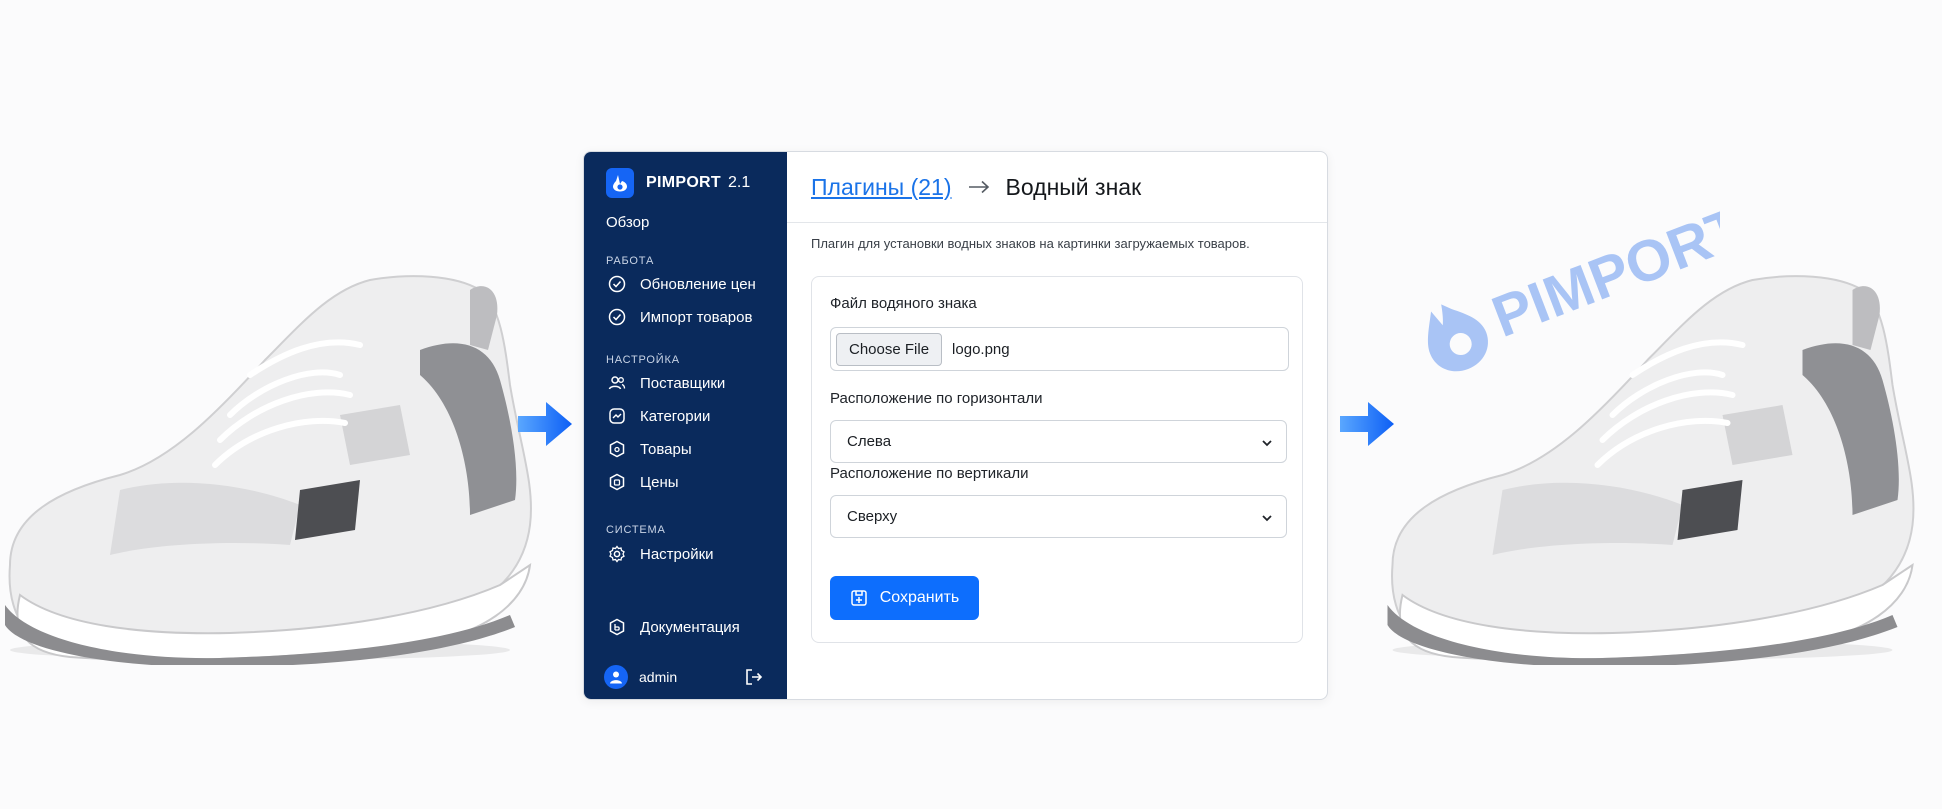 The width and height of the screenshot is (1942, 809). What do you see at coordinates (881, 187) in the screenshot?
I see `breadcrumb-link-plugins: Плагины (21)` at bounding box center [881, 187].